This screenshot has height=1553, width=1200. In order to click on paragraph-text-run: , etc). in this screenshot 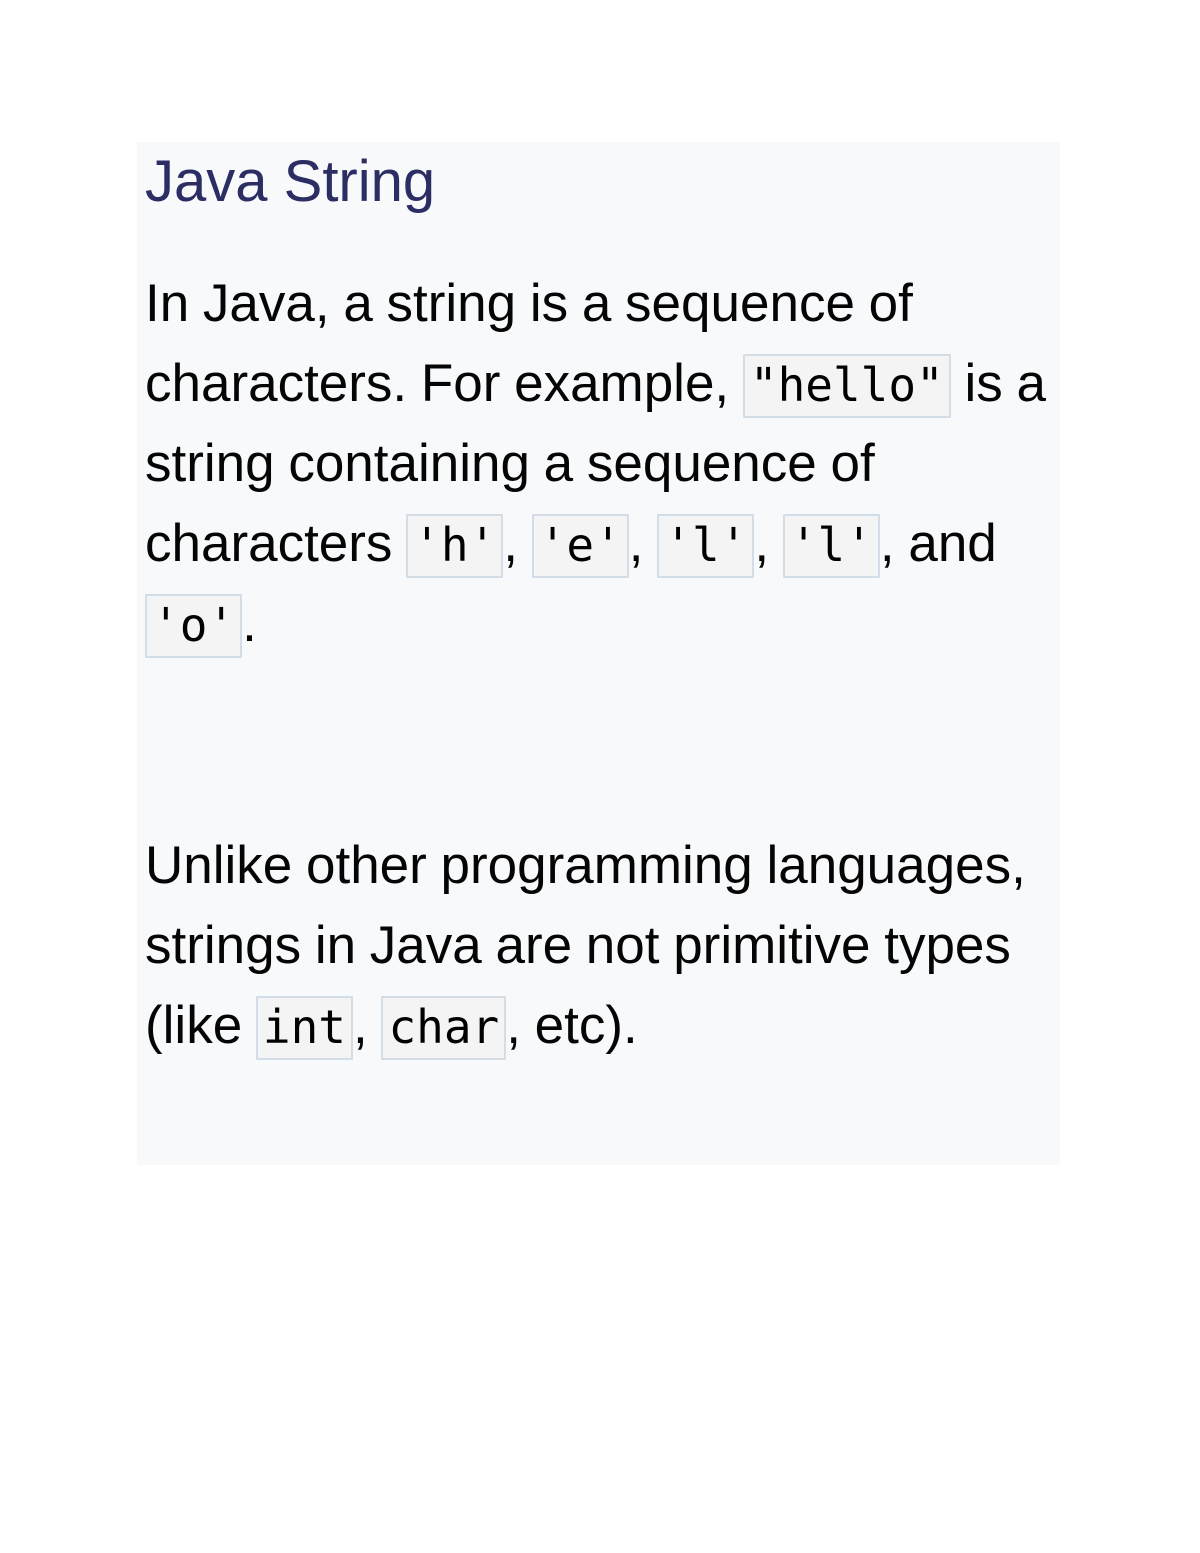, I will do `click(572, 1025)`.